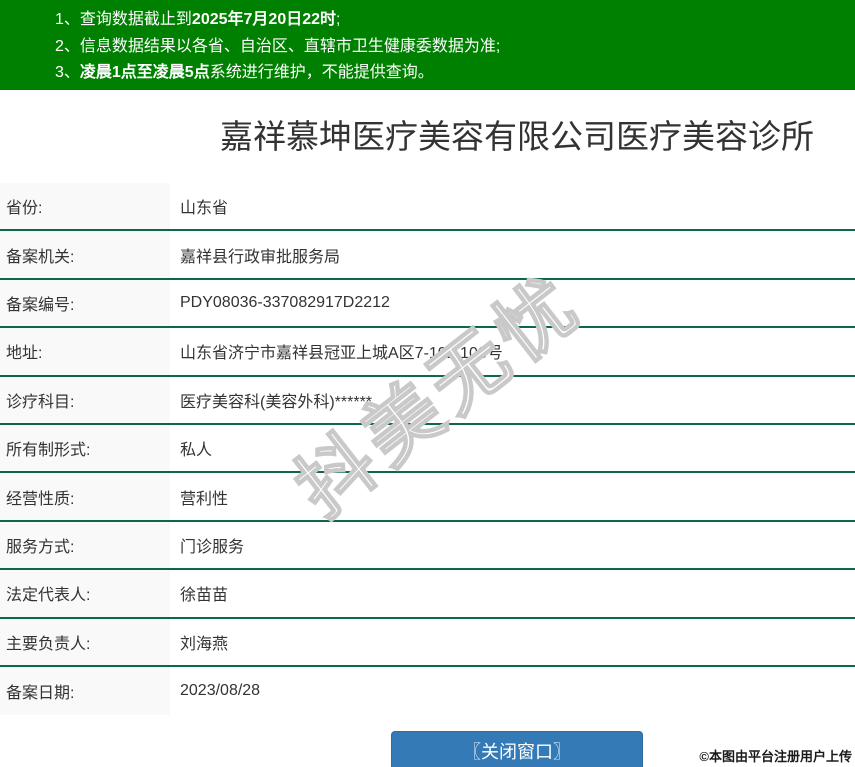 The image size is (855, 767). I want to click on notice-text: 系统进行维护，不能提供查询。, so click(321, 72).